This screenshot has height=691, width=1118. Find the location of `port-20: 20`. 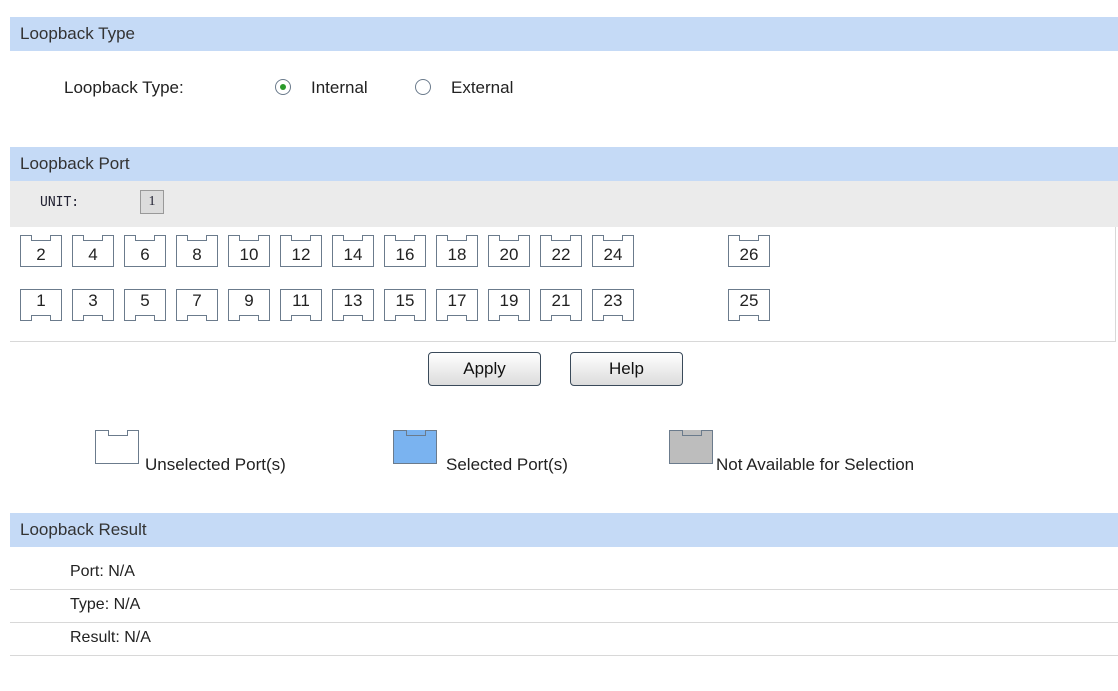

port-20: 20 is located at coordinates (509, 251).